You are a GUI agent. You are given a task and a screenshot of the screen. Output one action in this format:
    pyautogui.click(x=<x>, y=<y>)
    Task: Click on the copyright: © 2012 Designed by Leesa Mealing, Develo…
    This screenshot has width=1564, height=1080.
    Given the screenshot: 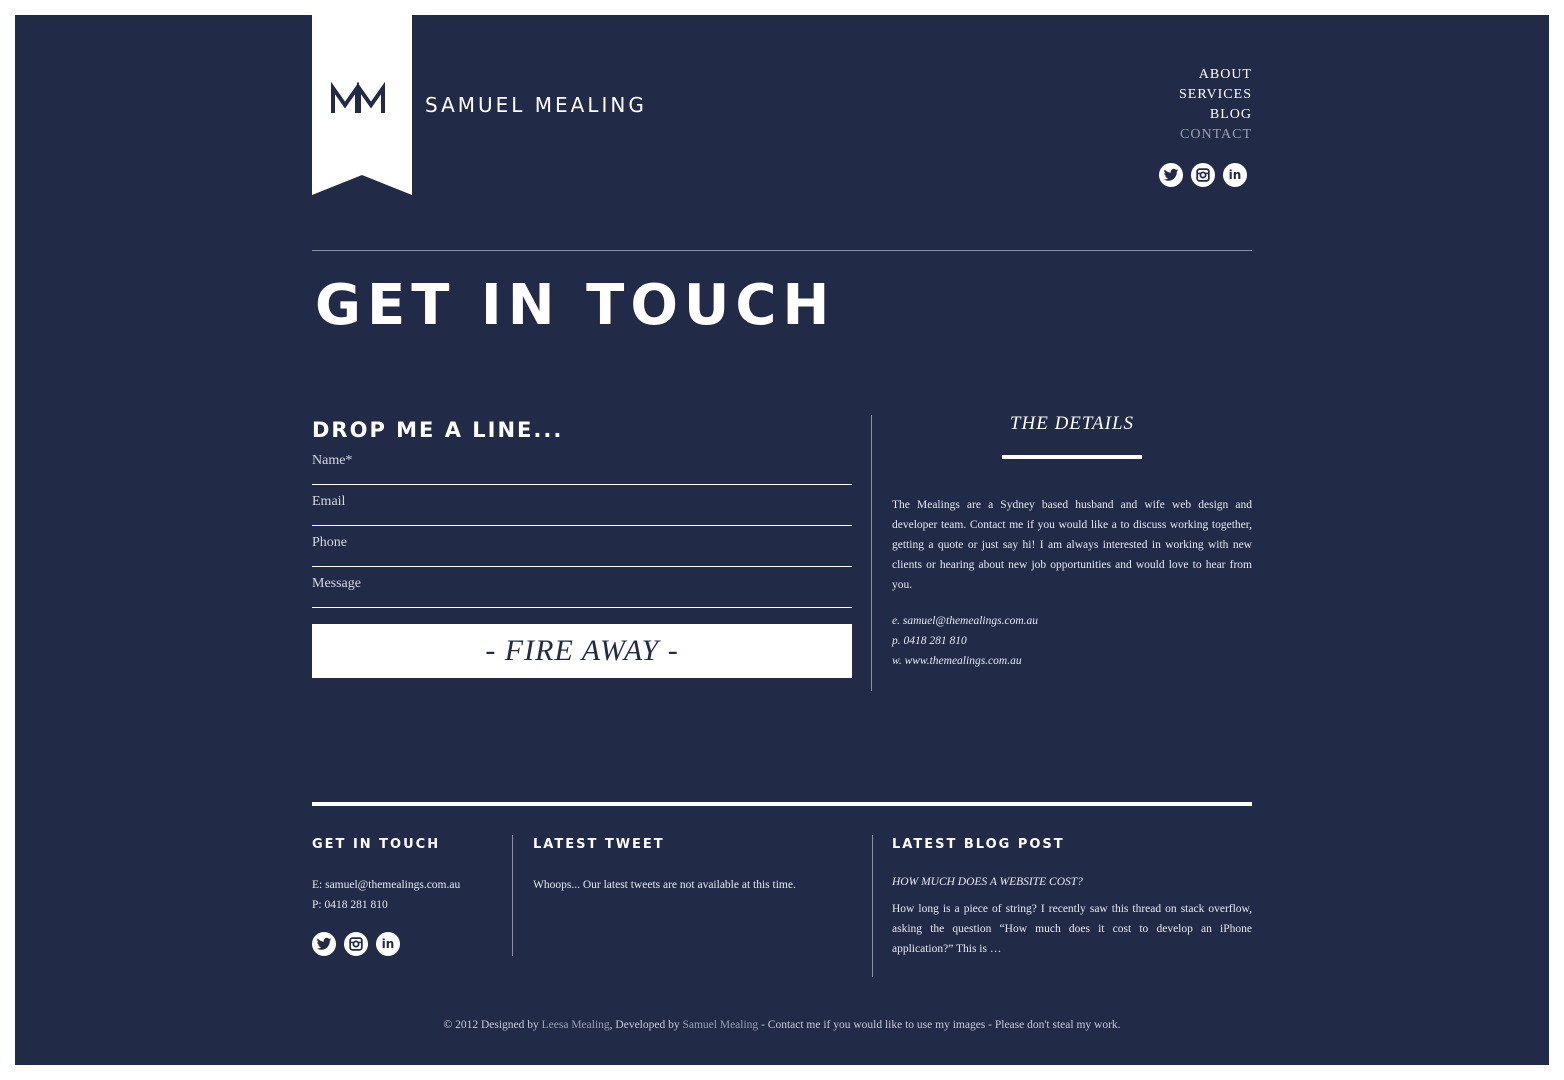 What is the action you would take?
    pyautogui.click(x=782, y=1025)
    